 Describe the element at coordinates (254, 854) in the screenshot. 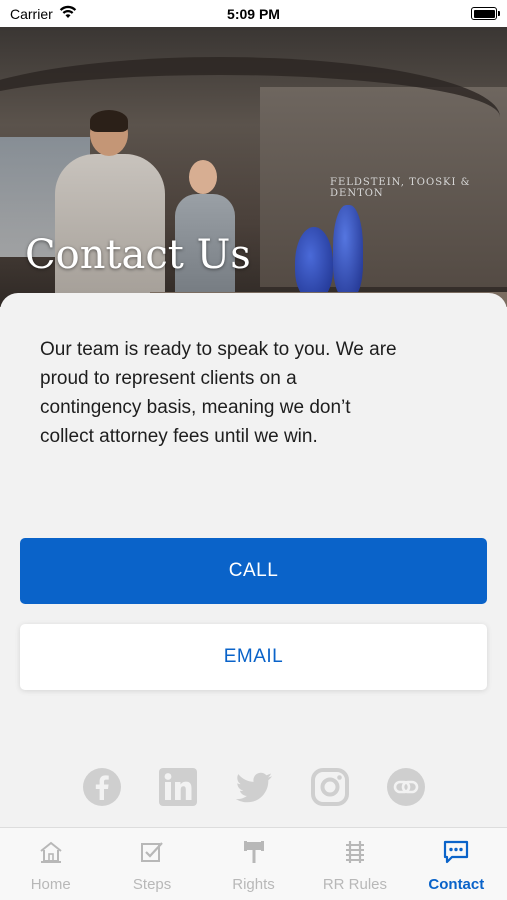

I see `gavel-icon` at that location.